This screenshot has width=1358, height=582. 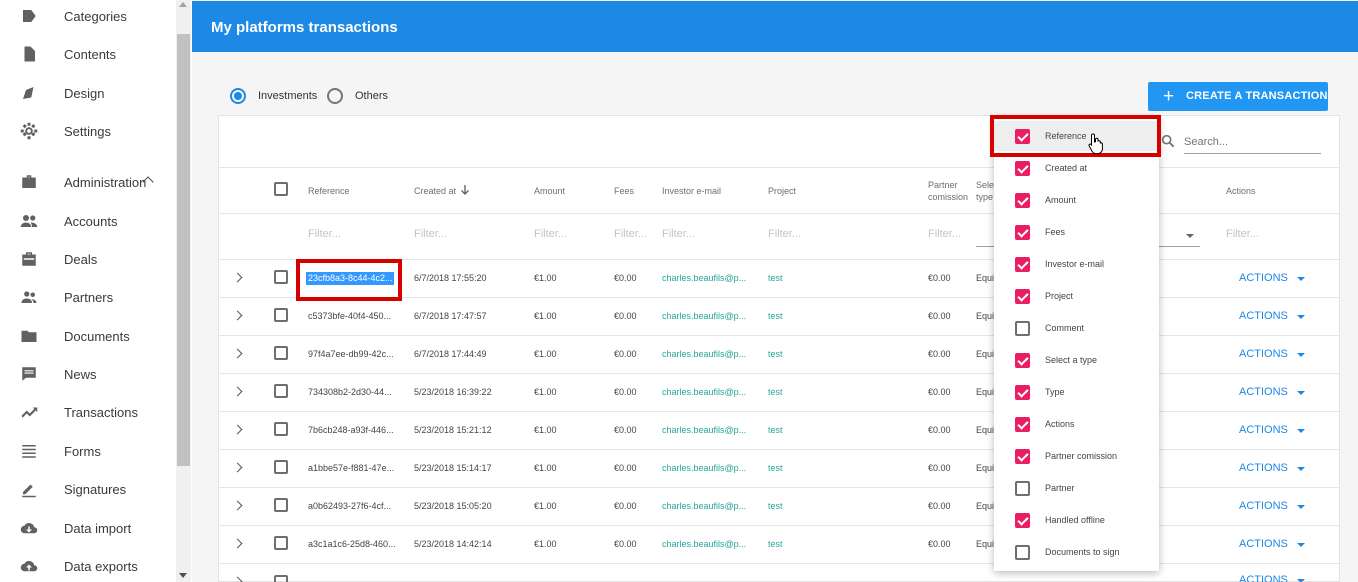 What do you see at coordinates (88, 489) in the screenshot?
I see `sidebar-item-signatures: Signatures` at bounding box center [88, 489].